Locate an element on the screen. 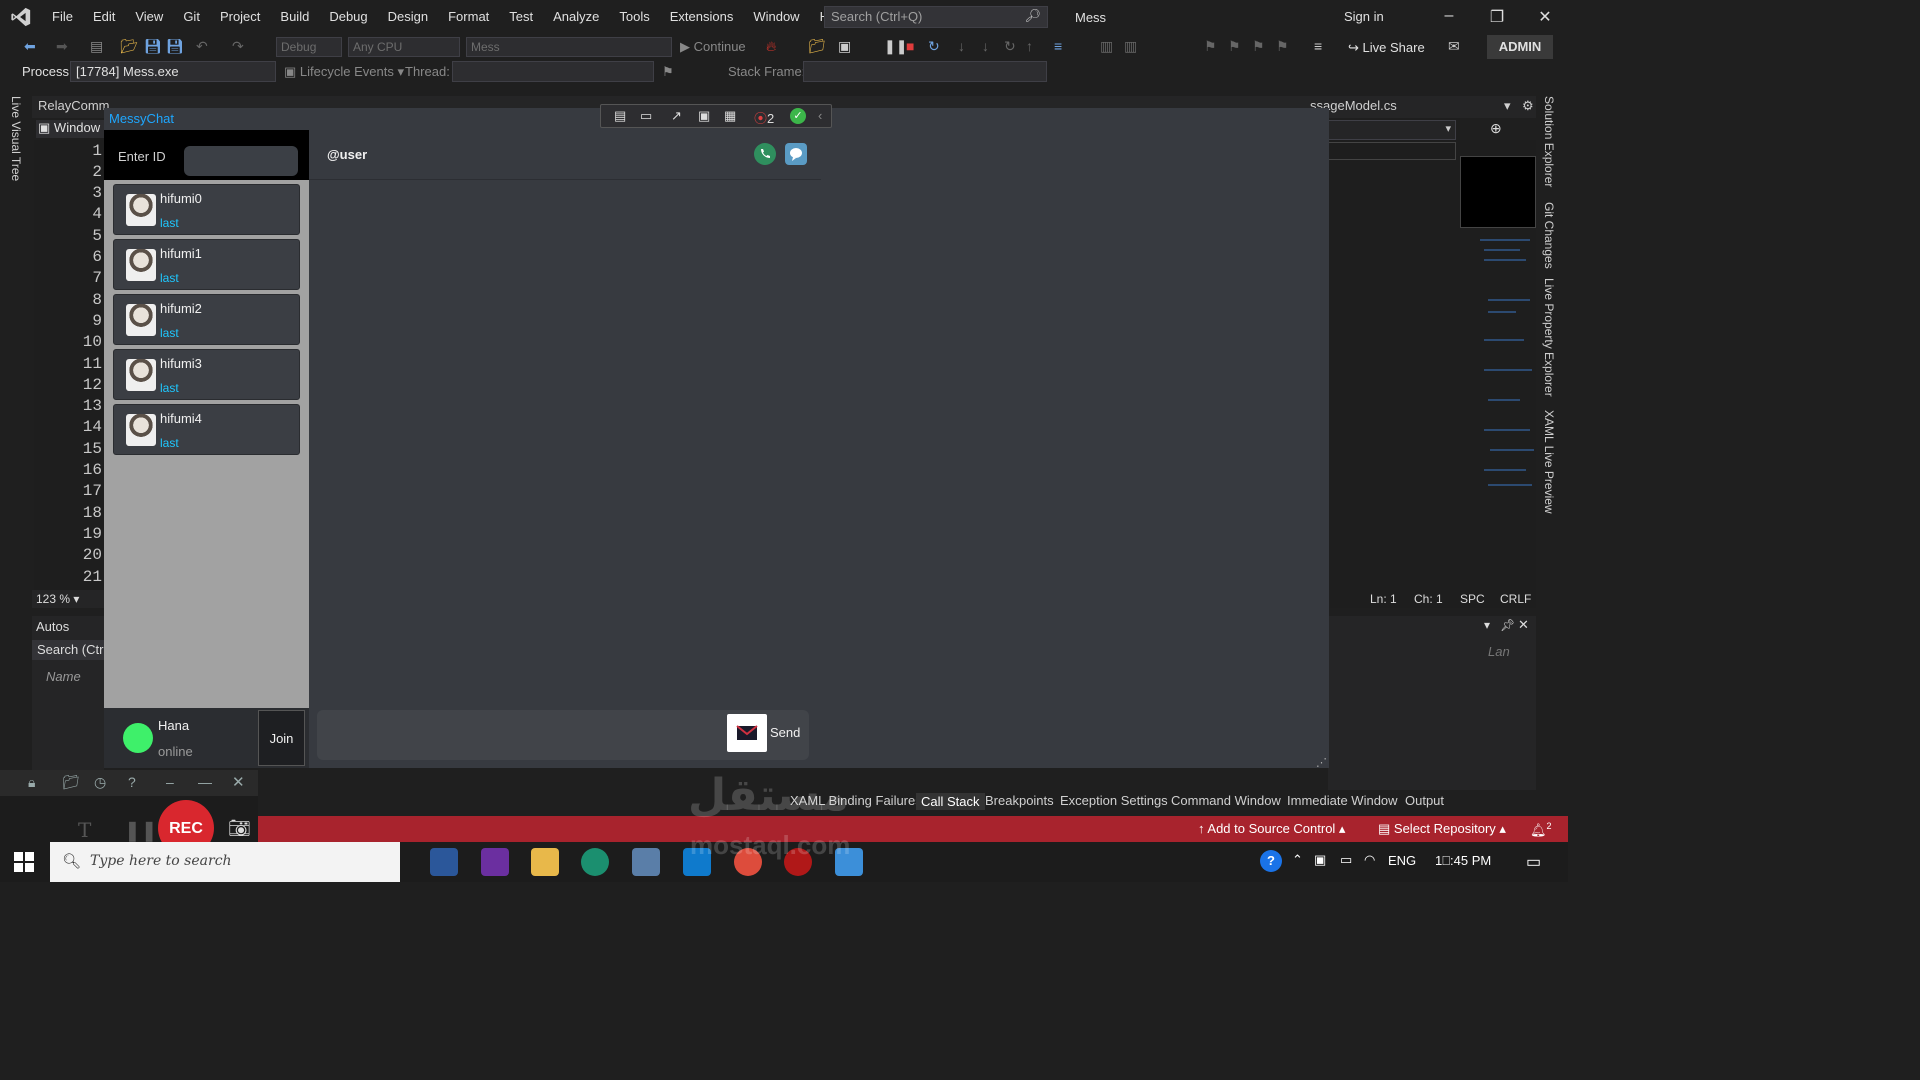 The height and width of the screenshot is (1080, 1920). camera-icon: ▭ is located at coordinates (646, 116).